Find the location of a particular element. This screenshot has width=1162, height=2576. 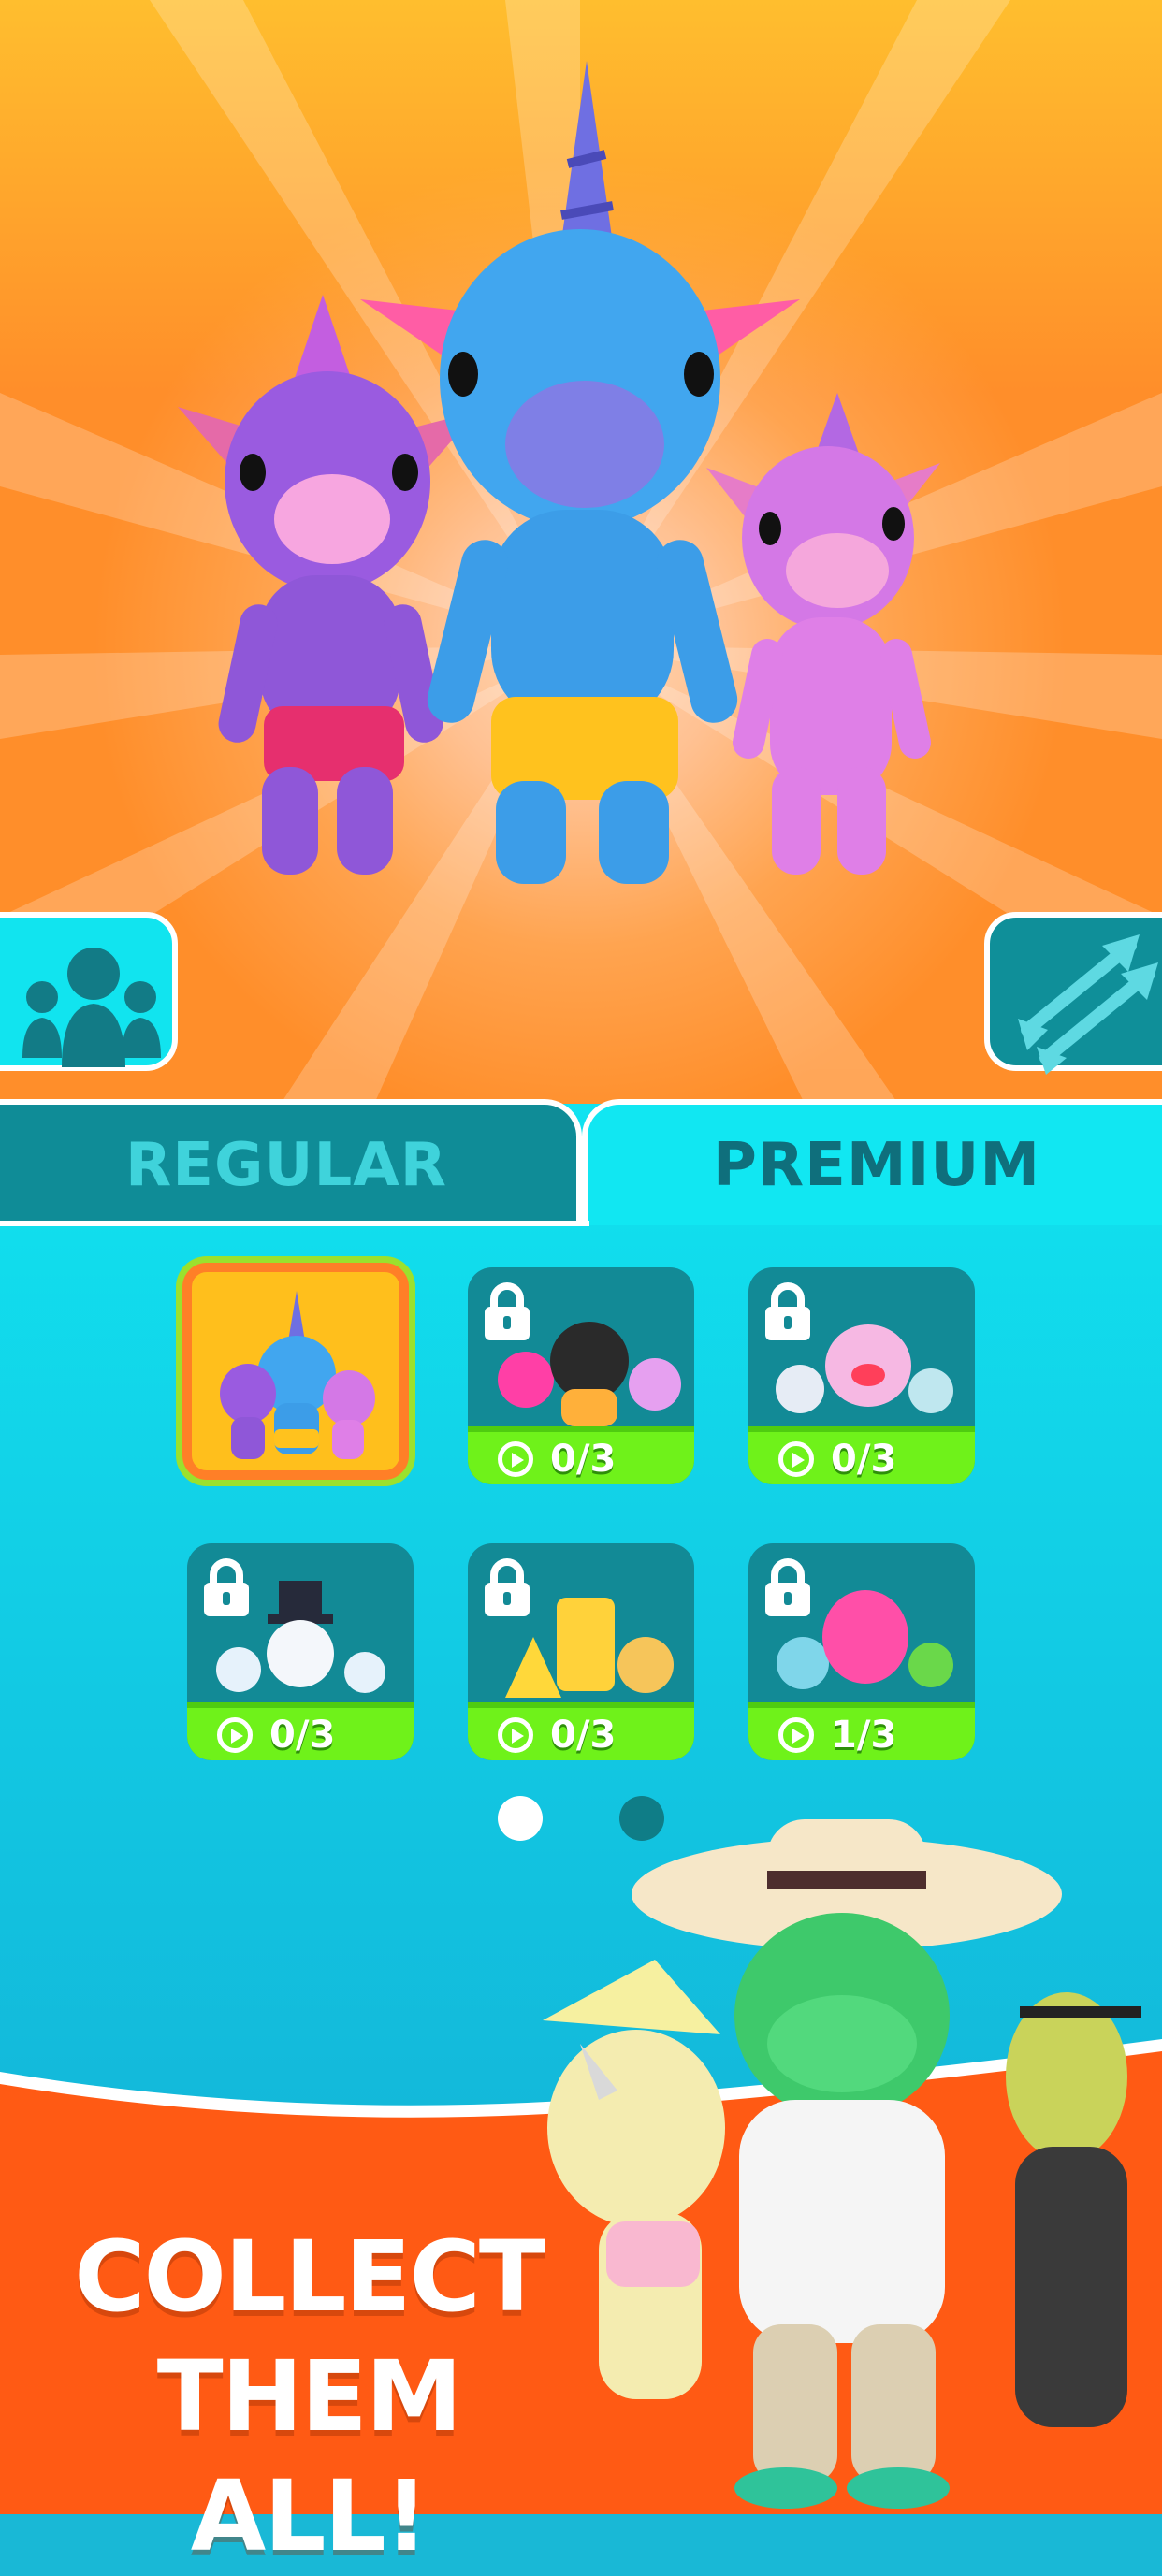

cowboy-characters is located at coordinates (842, 2164).